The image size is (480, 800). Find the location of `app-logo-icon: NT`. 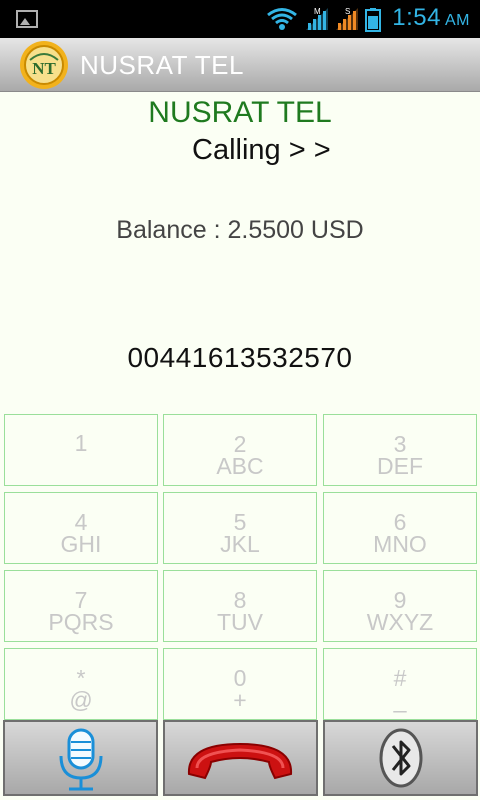

app-logo-icon: NT is located at coordinates (44, 65).